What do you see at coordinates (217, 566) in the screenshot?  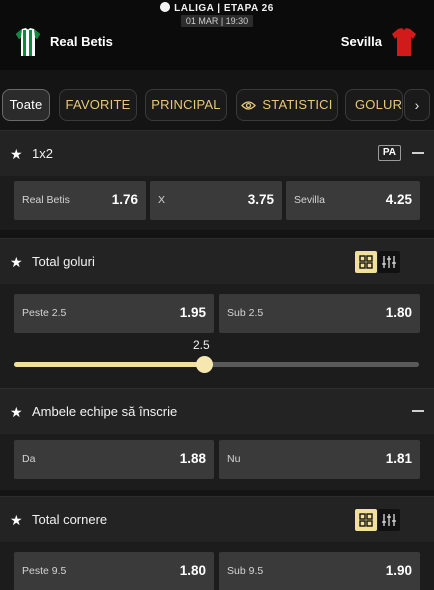 I see `market-body-total-cornere: Peste 9.5 1.80 Sub 9.5 1.90` at bounding box center [217, 566].